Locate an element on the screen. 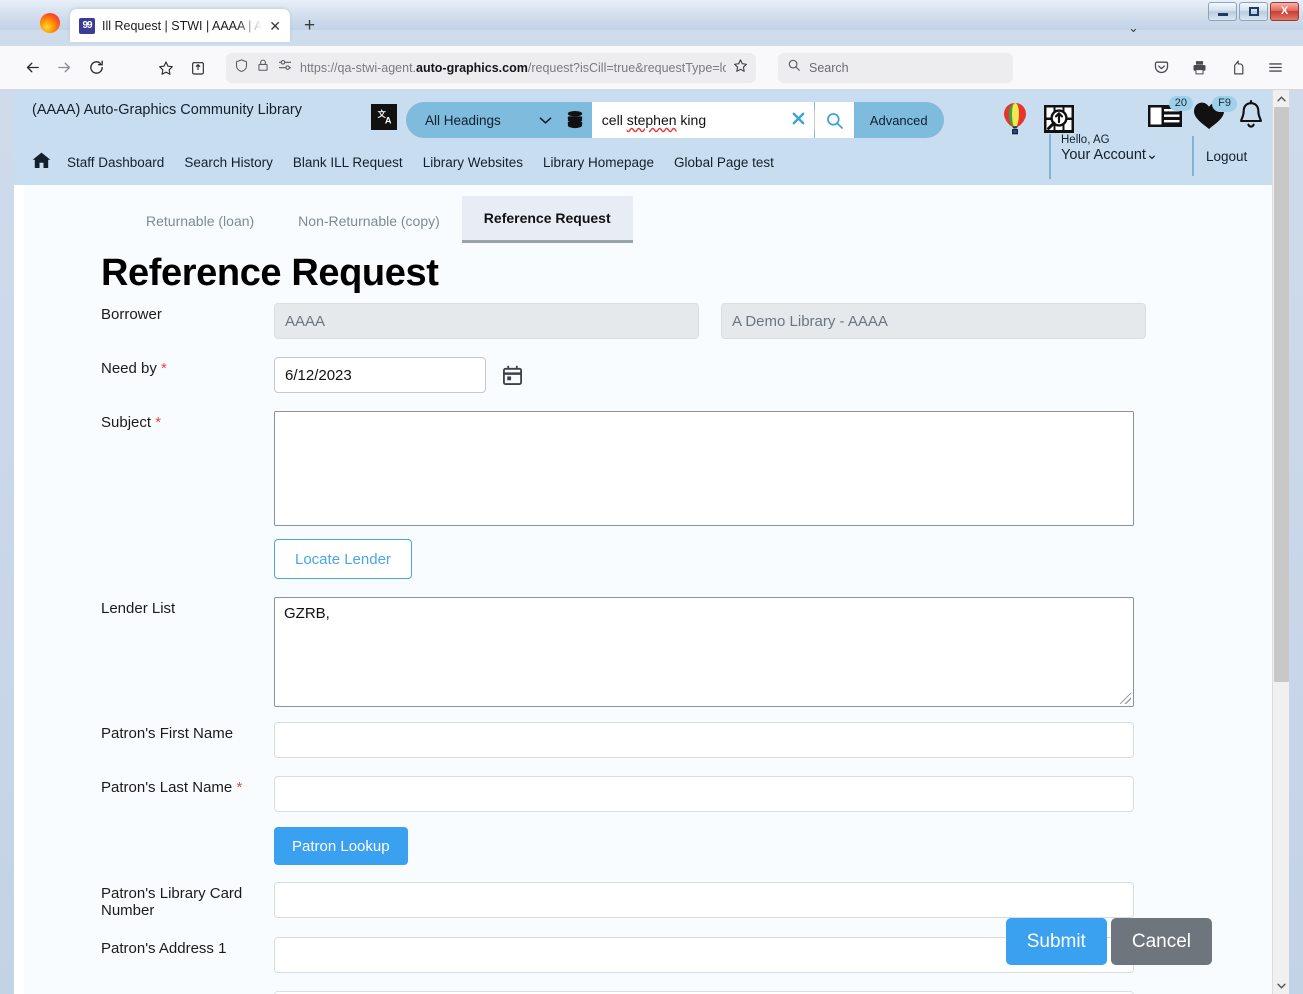  search-scope-value: All Headings is located at coordinates (463, 120).